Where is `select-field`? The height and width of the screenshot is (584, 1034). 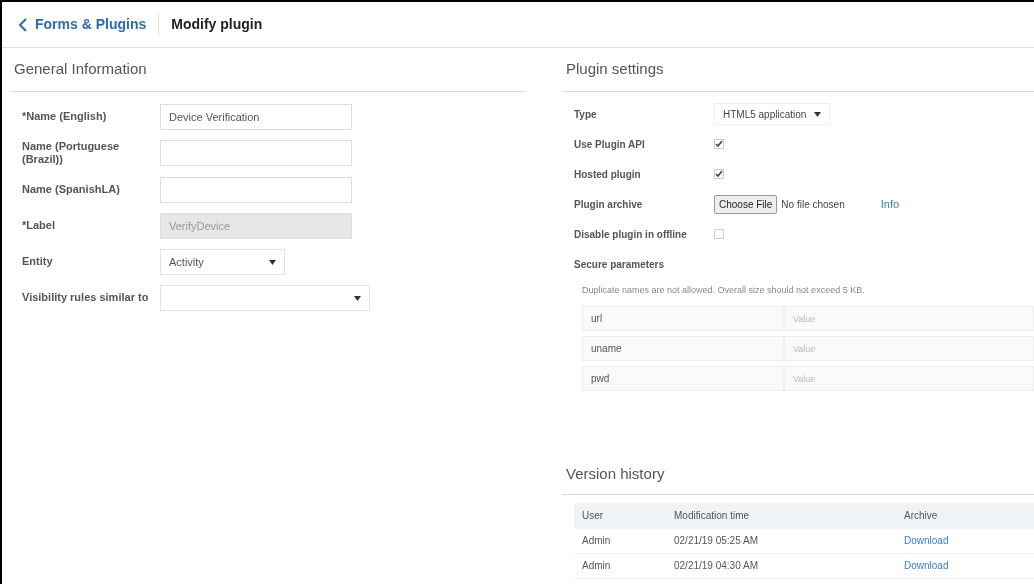
select-field is located at coordinates (265, 298).